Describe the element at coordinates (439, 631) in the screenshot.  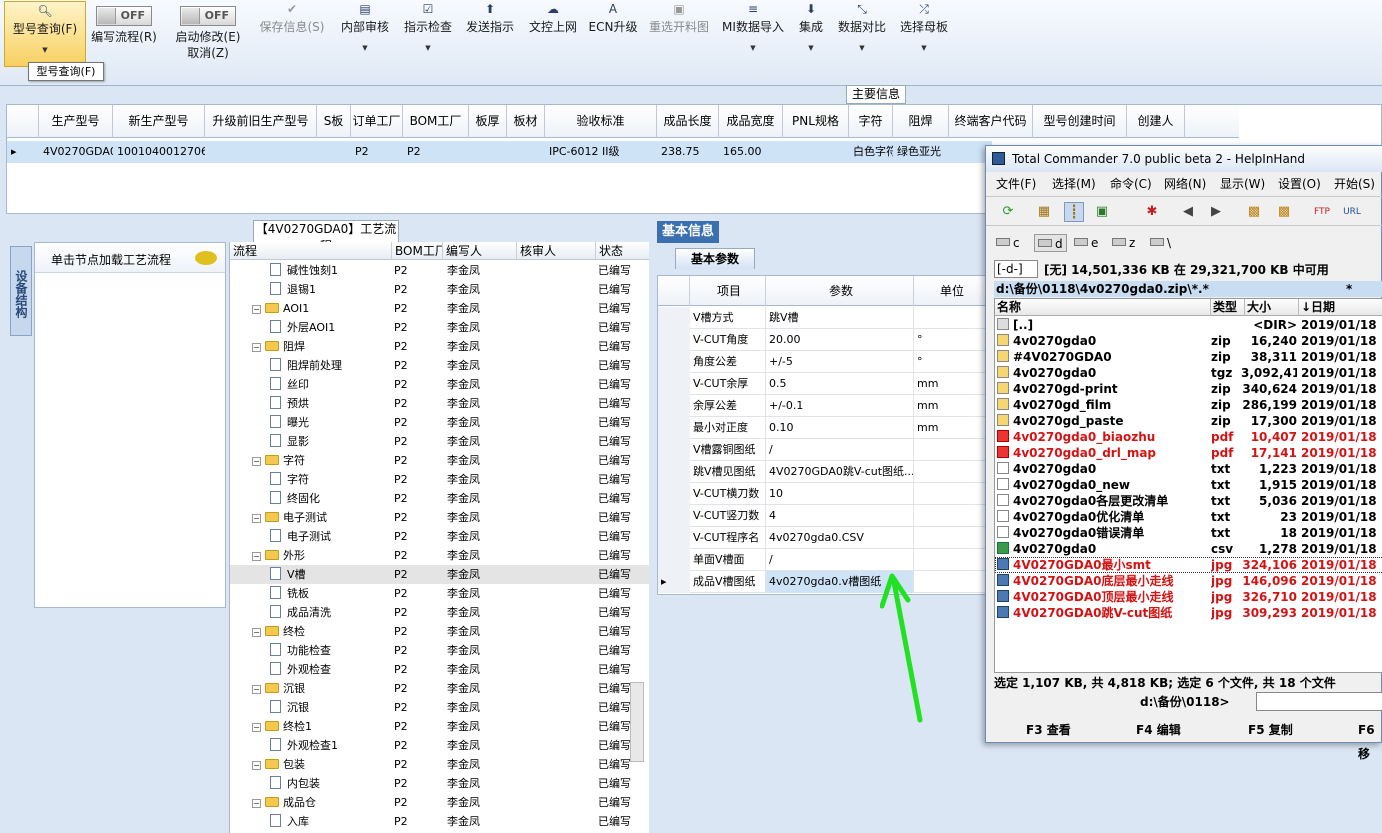
I see `tree-row: − 终检 P2 李金凤 已编写` at that location.